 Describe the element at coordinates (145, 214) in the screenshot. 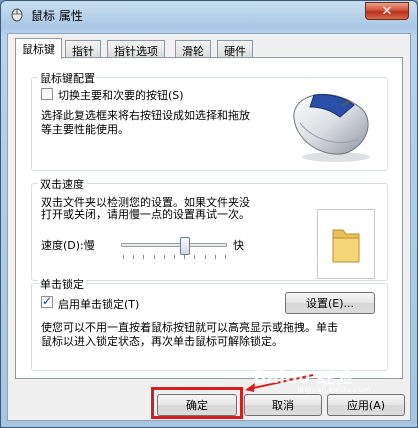

I see `double-click-description-2: 打开或关闭，请用慢一点的设置再试一次。` at that location.